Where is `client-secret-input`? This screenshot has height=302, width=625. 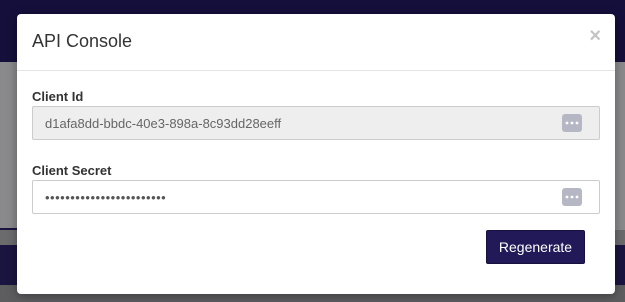
client-secret-input is located at coordinates (297, 197).